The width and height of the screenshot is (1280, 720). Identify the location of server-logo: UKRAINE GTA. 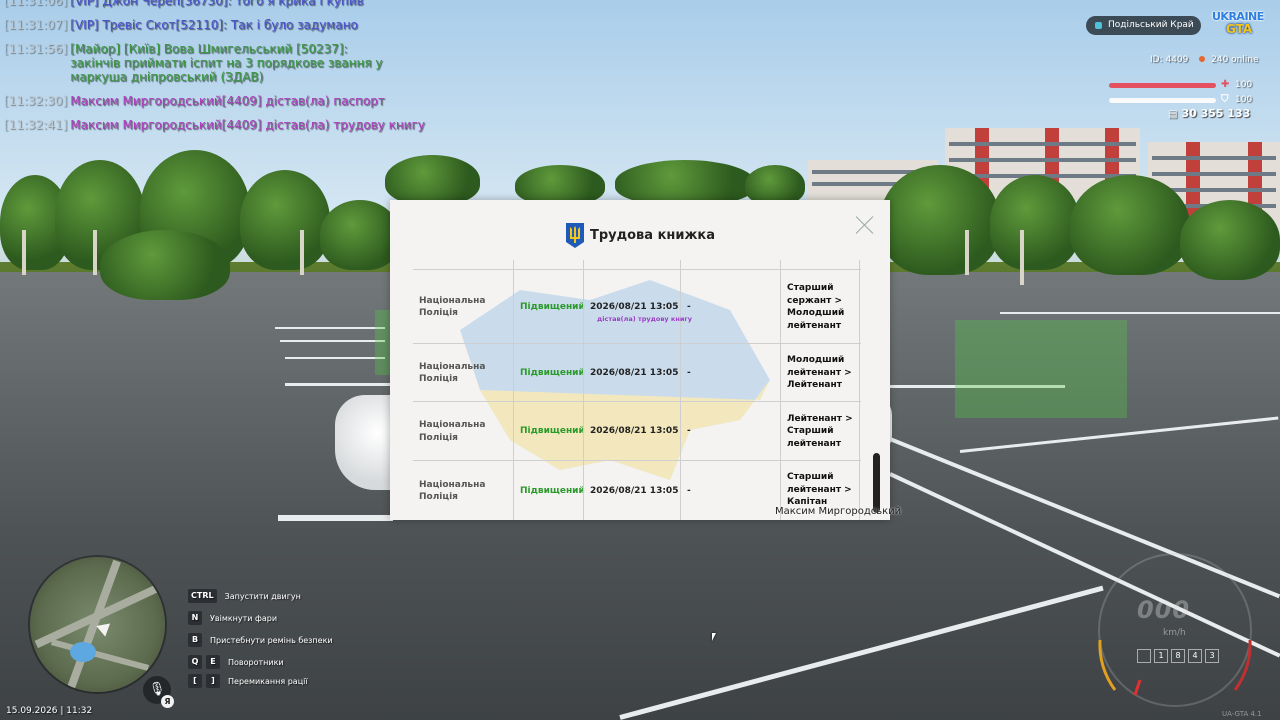
(1240, 25).